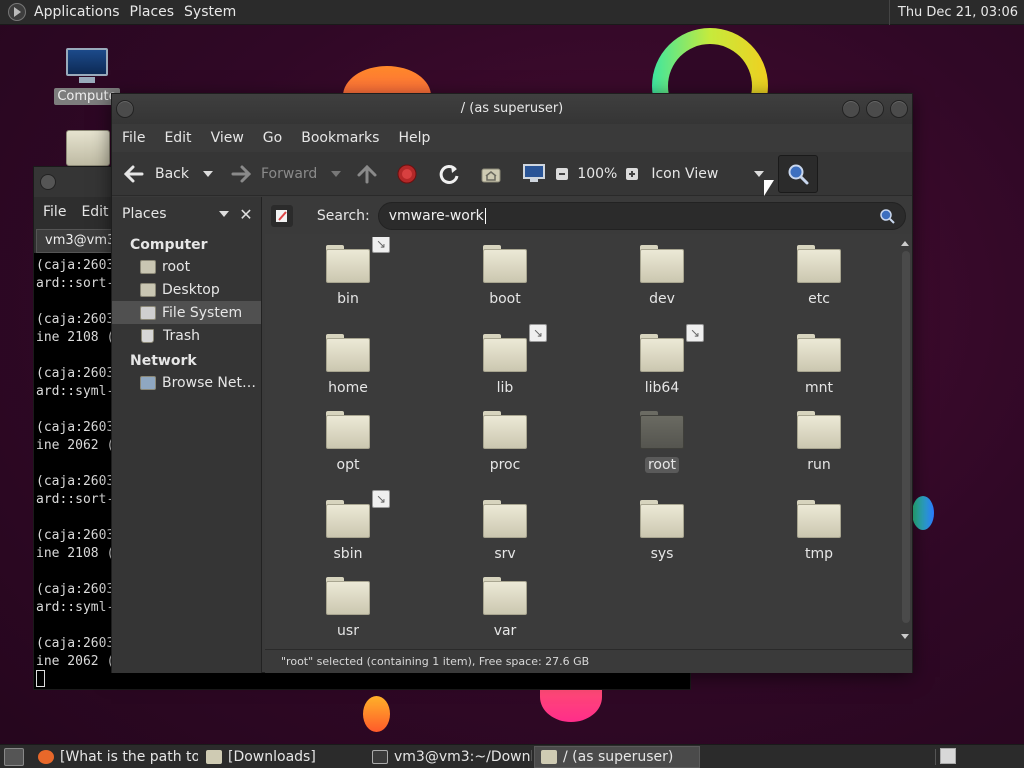 Image resolution: width=1024 pixels, height=768 pixels. What do you see at coordinates (505, 276) in the screenshot?
I see `file-item-boot: boot` at bounding box center [505, 276].